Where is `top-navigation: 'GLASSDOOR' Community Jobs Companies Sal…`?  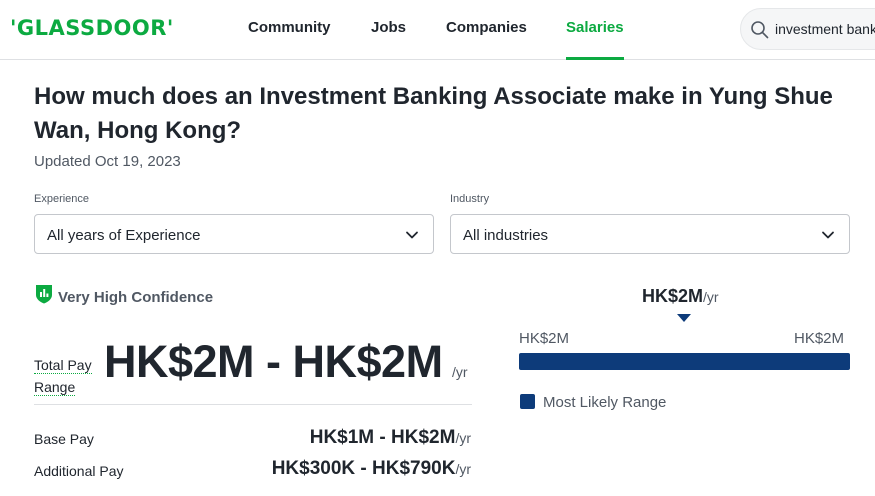
top-navigation: 'GLASSDOOR' Community Jobs Companies Sal… is located at coordinates (437, 30).